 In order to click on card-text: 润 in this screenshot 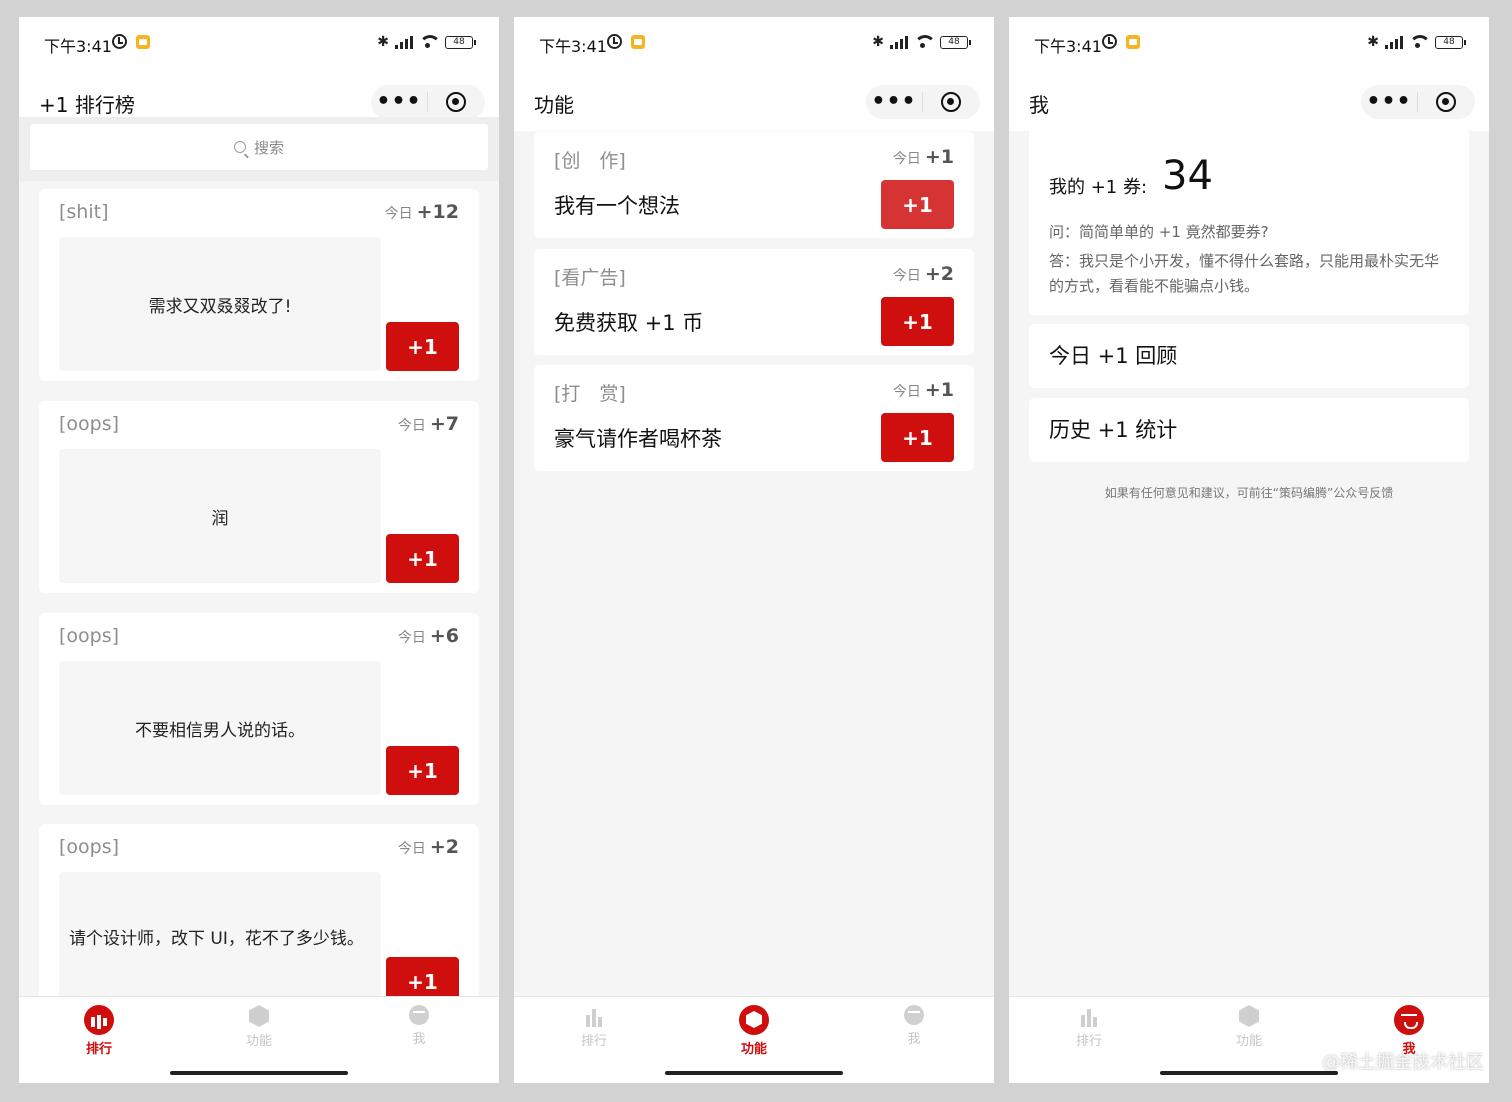, I will do `click(220, 516)`.